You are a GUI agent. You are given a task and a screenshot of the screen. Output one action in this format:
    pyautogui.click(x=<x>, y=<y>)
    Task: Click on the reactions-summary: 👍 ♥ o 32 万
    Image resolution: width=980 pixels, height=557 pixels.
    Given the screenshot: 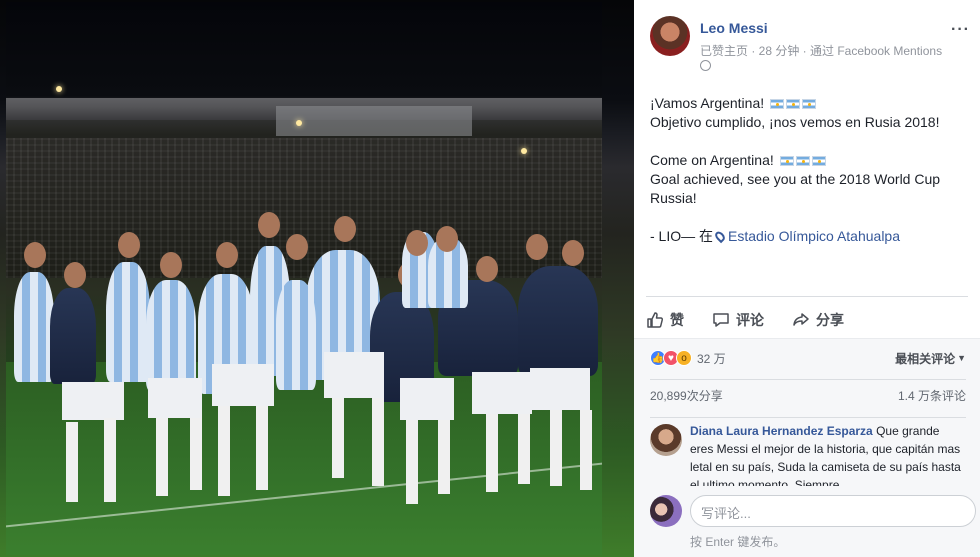 What is the action you would take?
    pyautogui.click(x=688, y=358)
    